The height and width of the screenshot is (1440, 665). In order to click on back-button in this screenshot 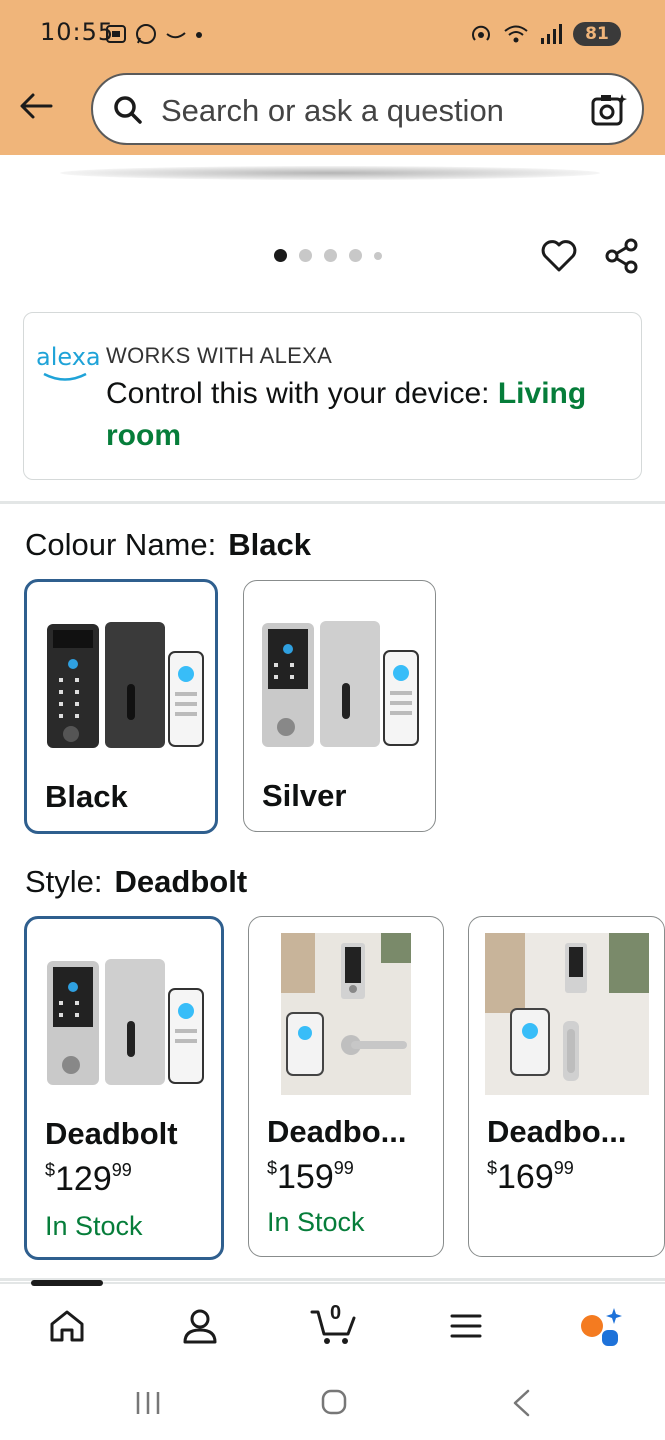, I will do `click(36, 106)`.